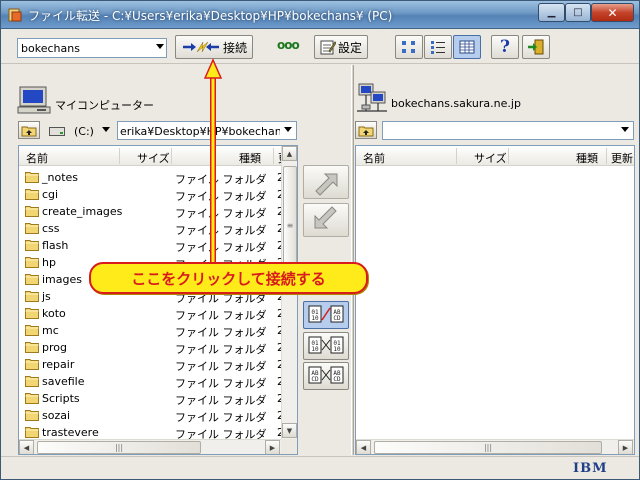 The width and height of the screenshot is (640, 480). I want to click on file-name: mc, so click(50, 330).